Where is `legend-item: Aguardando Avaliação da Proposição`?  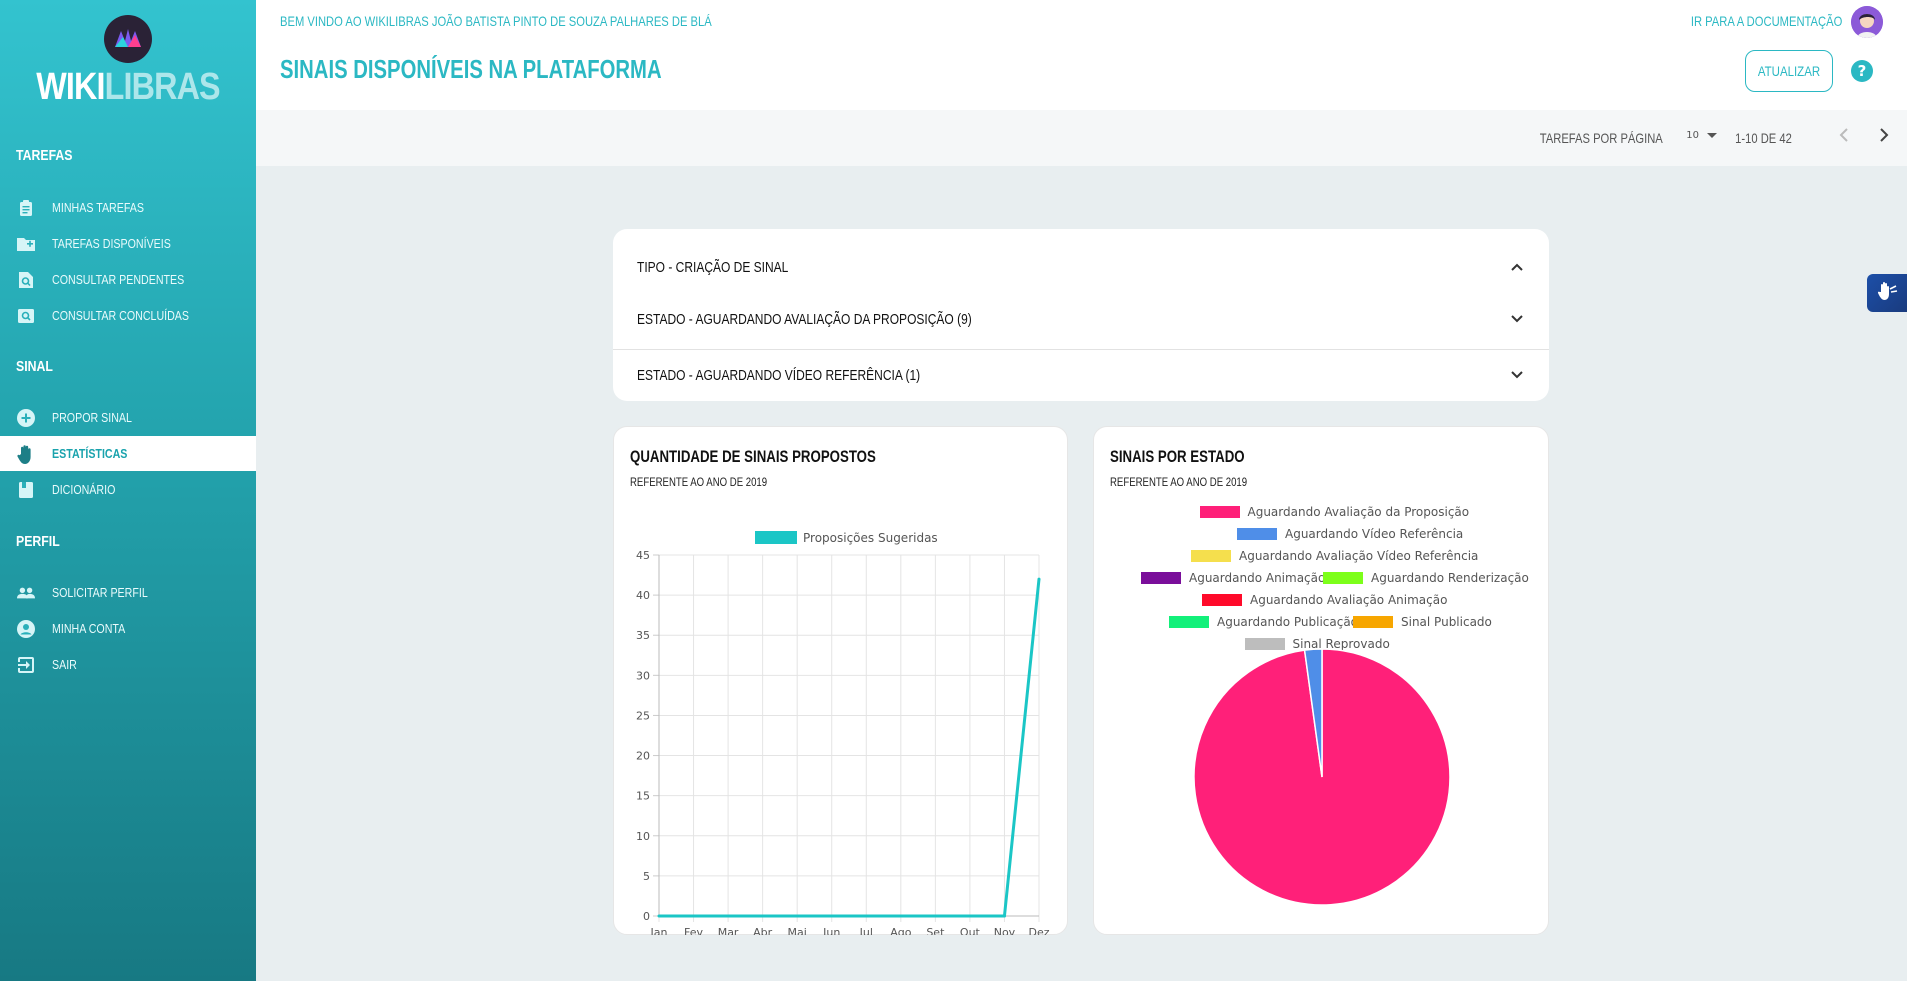 legend-item: Aguardando Avaliação da Proposição is located at coordinates (1334, 512).